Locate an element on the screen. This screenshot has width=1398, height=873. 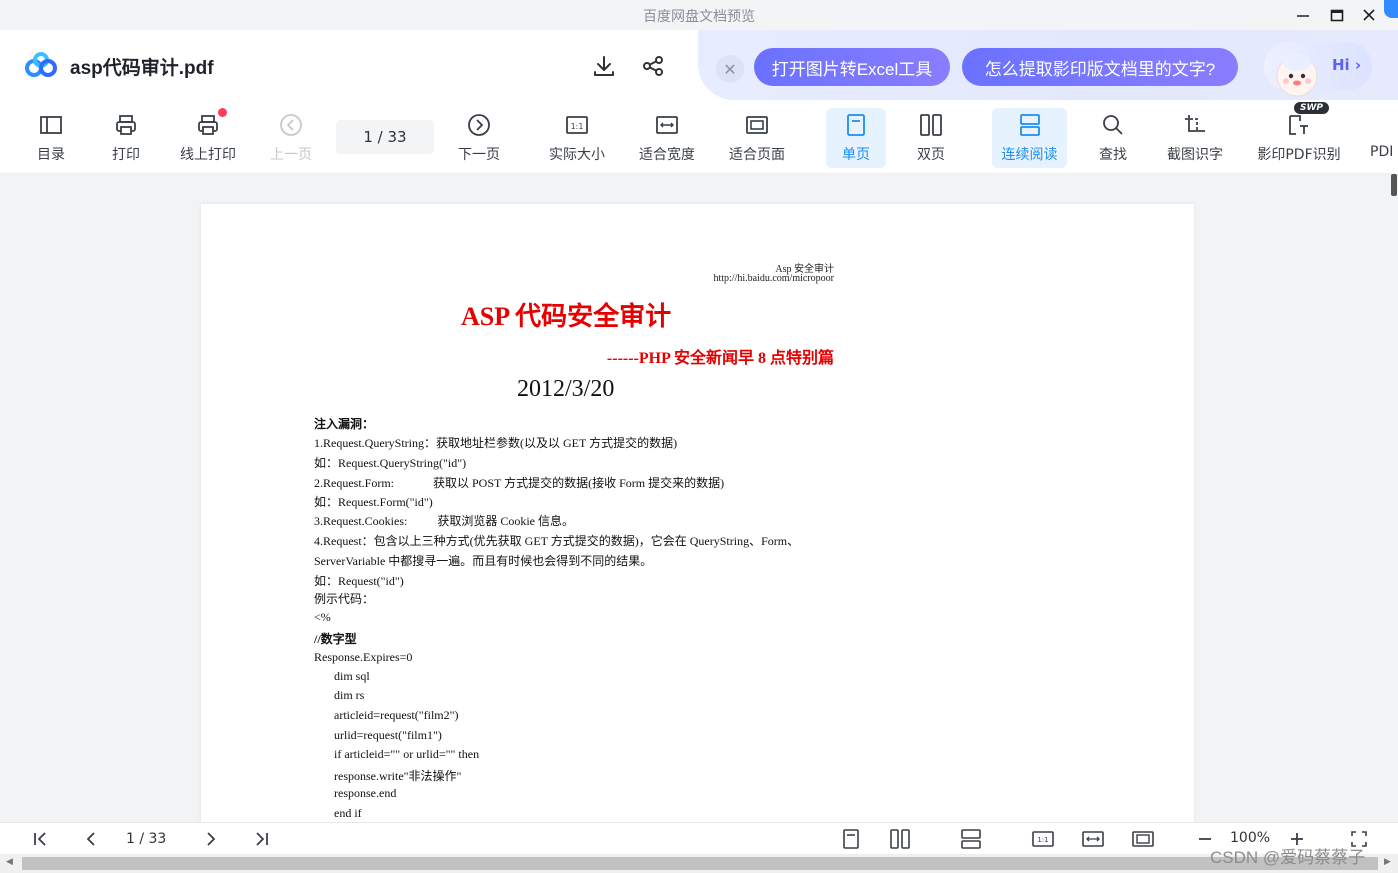
code-line: response.end is located at coordinates (365, 793).